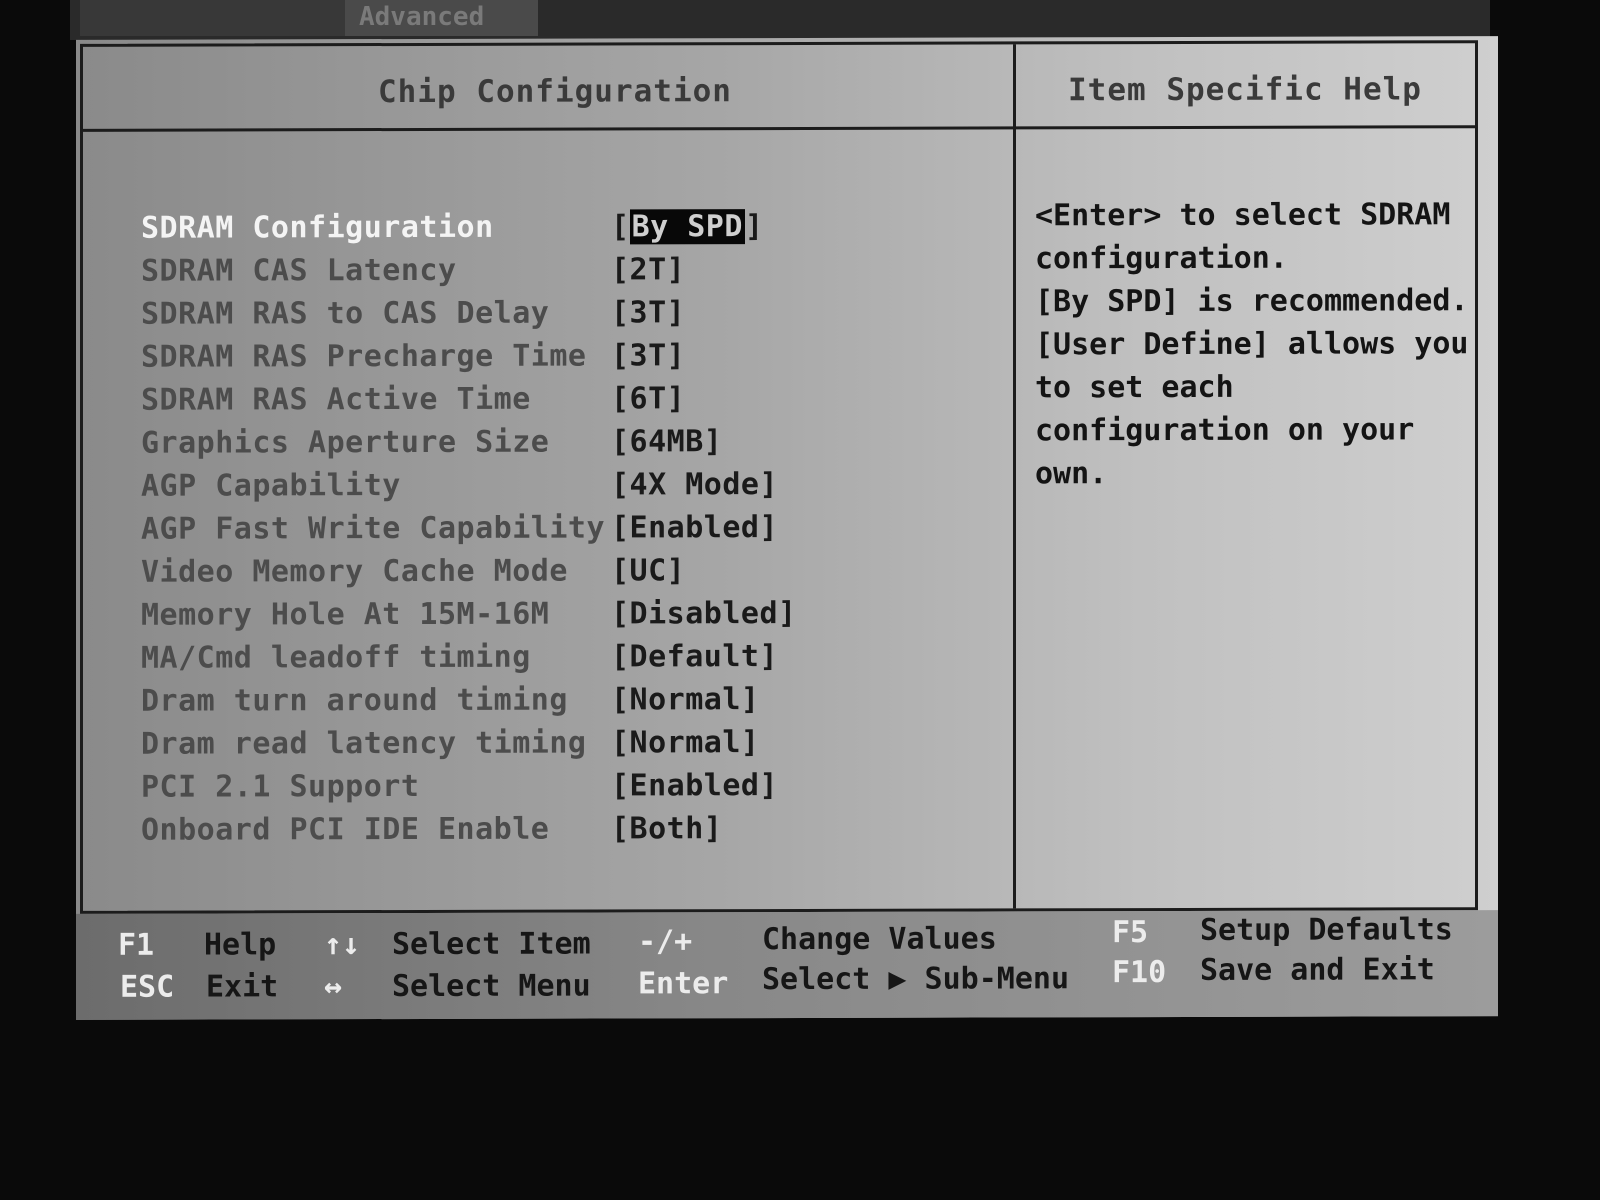  What do you see at coordinates (242, 987) in the screenshot?
I see `key-esc-desc: Exit` at bounding box center [242, 987].